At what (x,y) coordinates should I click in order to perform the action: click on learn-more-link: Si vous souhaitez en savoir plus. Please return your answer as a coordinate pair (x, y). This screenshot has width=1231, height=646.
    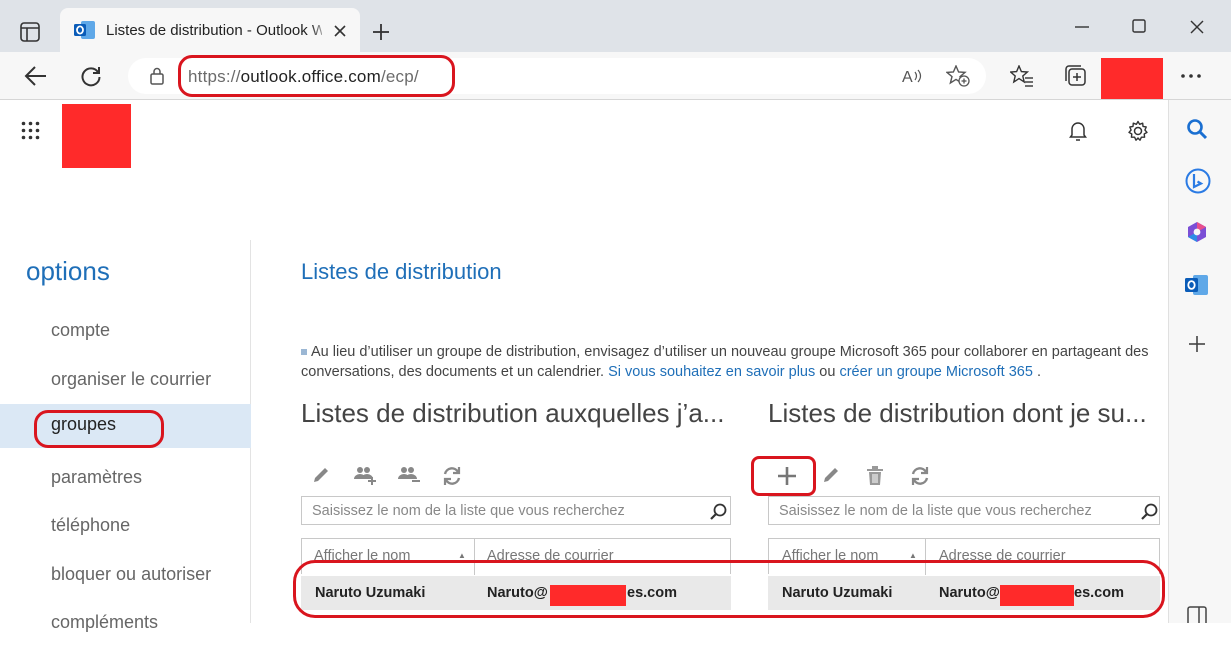
    Looking at the image, I should click on (711, 372).